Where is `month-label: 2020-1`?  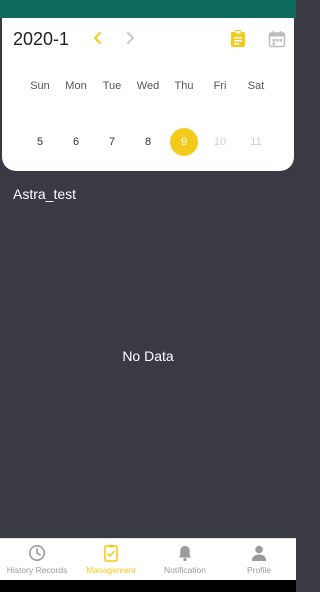
month-label: 2020-1 is located at coordinates (41, 39).